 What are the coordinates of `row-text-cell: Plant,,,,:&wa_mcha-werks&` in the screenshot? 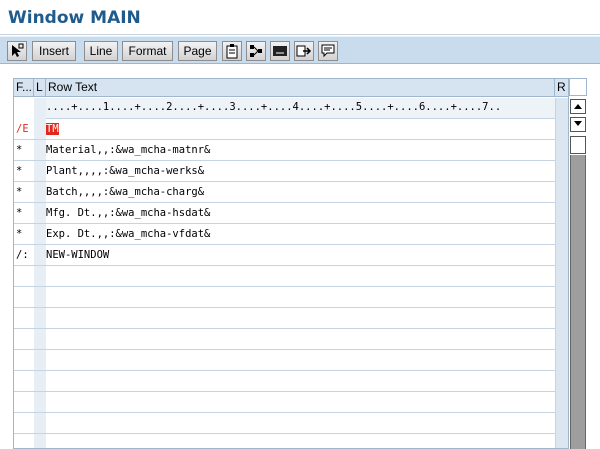 It's located at (125, 171).